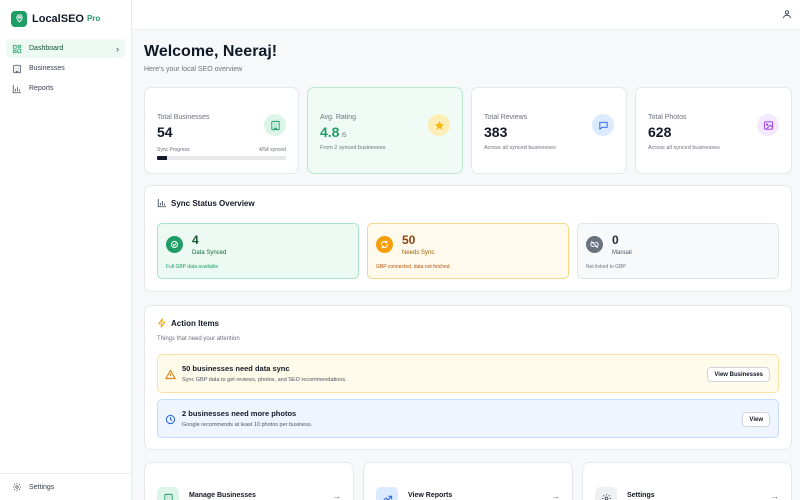 Image resolution: width=800 pixels, height=500 pixels. Describe the element at coordinates (165, 132) in the screenshot. I see `stat-value: 54` at that location.